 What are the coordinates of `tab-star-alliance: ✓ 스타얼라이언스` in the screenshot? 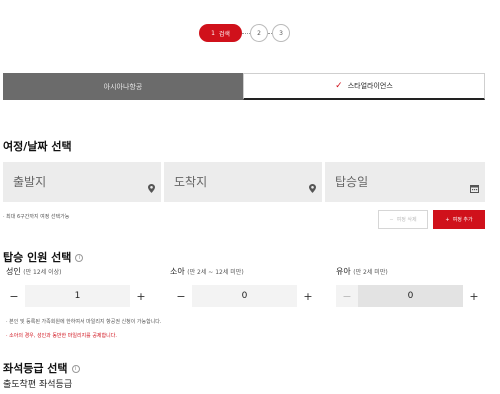 It's located at (364, 86).